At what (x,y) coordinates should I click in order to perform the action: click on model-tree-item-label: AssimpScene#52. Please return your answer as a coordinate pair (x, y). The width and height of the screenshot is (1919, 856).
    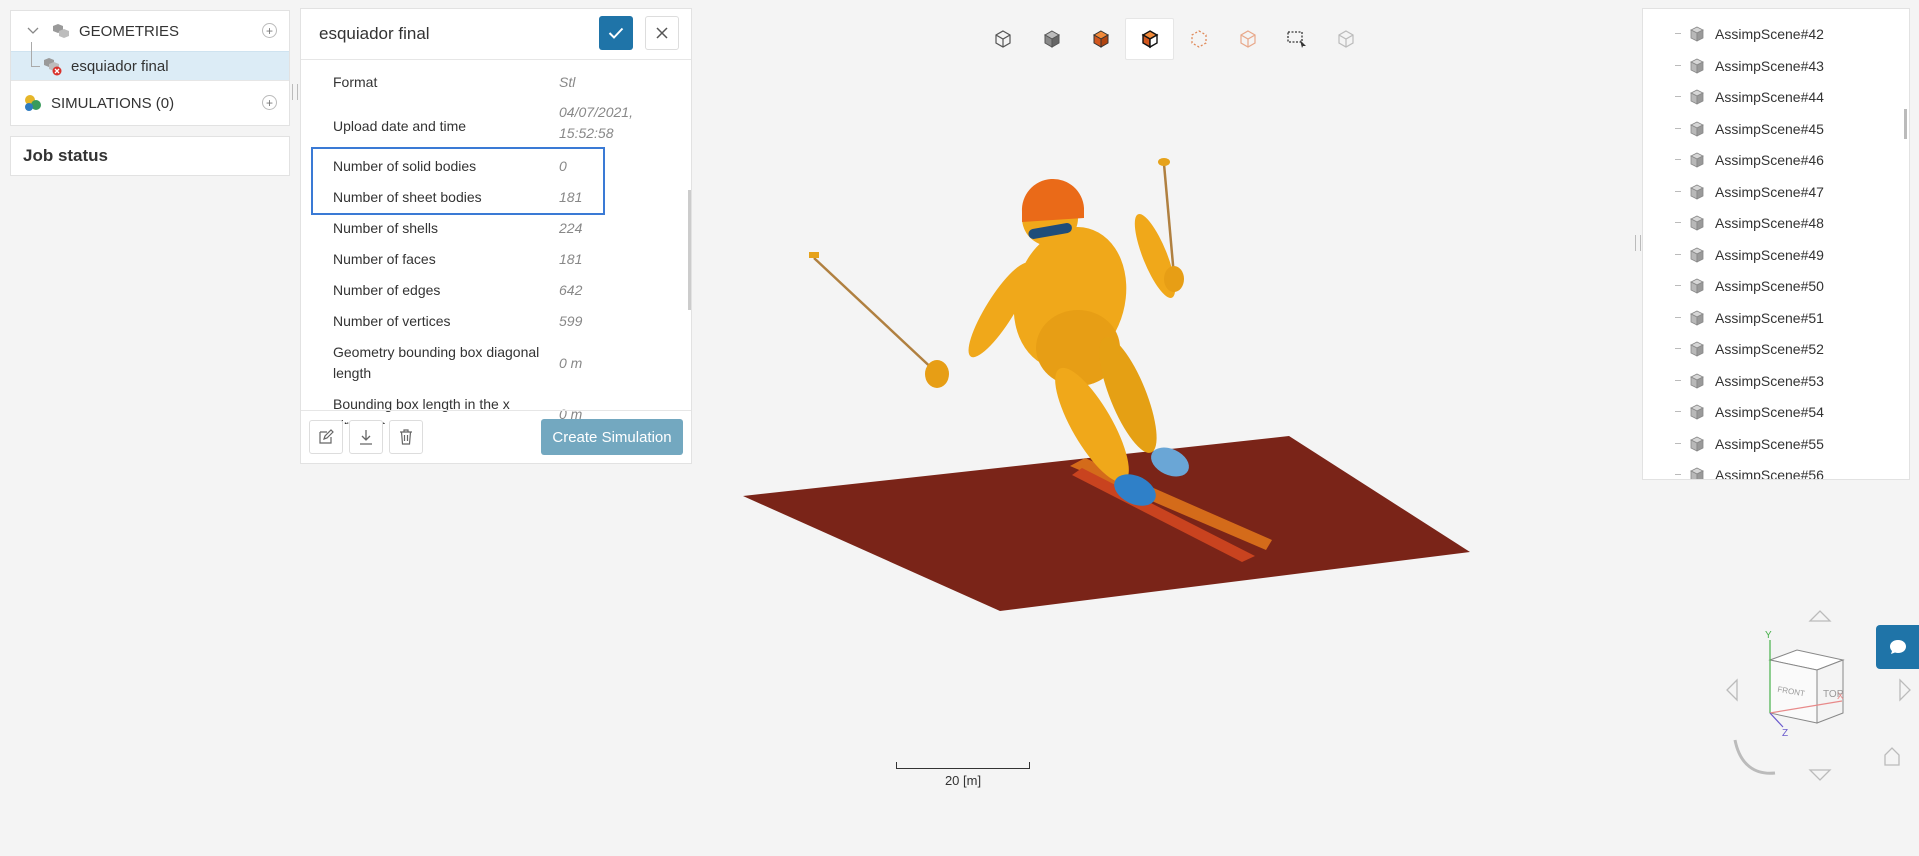
    Looking at the image, I should click on (1769, 349).